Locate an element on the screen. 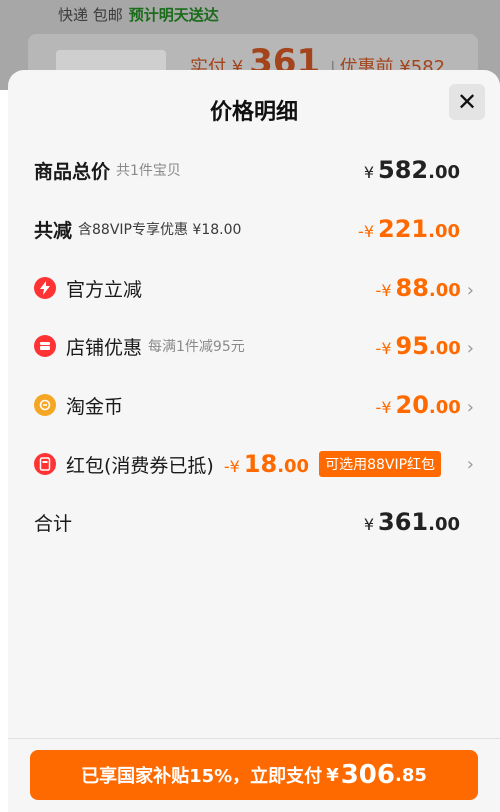 Image resolution: width=500 pixels, height=812 pixels. close-button: ✕ is located at coordinates (467, 102).